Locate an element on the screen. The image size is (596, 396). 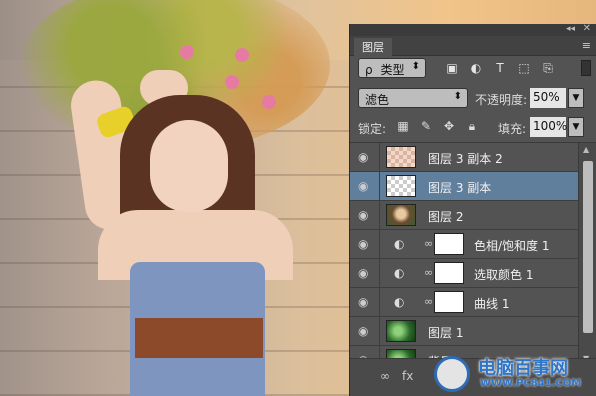
watermark-url: WWW.PC841.COM is located at coordinates (531, 383).